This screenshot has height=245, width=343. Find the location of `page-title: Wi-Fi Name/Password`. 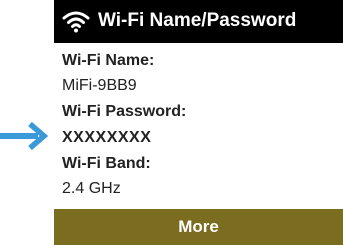

page-title: Wi-Fi Name/Password is located at coordinates (197, 20).